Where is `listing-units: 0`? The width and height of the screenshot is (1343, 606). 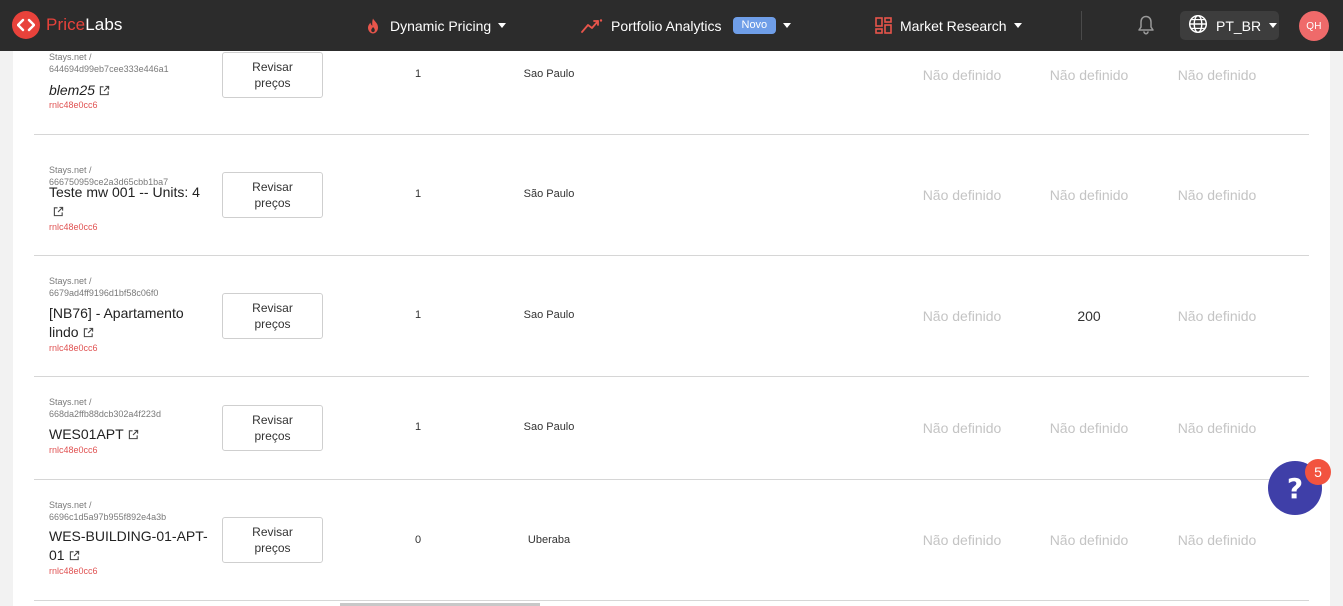
listing-units: 0 is located at coordinates (418, 540).